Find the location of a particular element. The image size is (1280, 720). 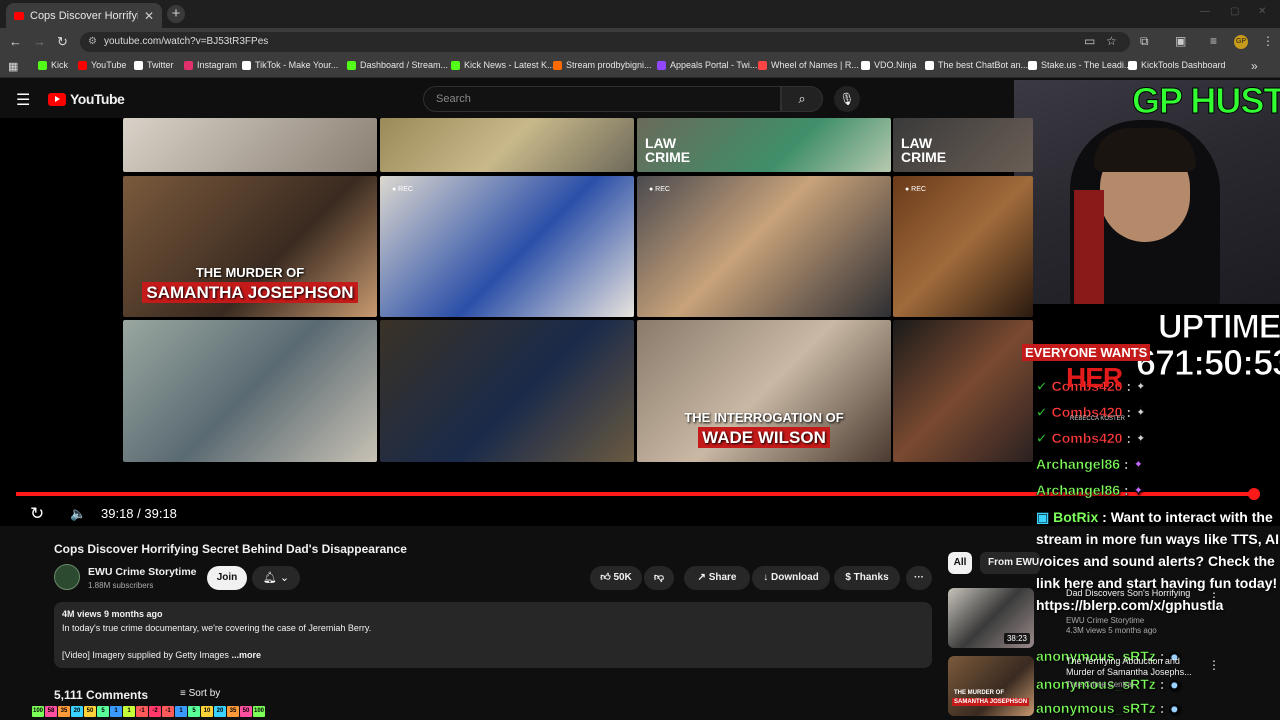

emote-strip: 100 58 35 20 50 5 1 1 -1 -2 -1 1 5 10 20 35 50 100 is located at coordinates (148, 712).